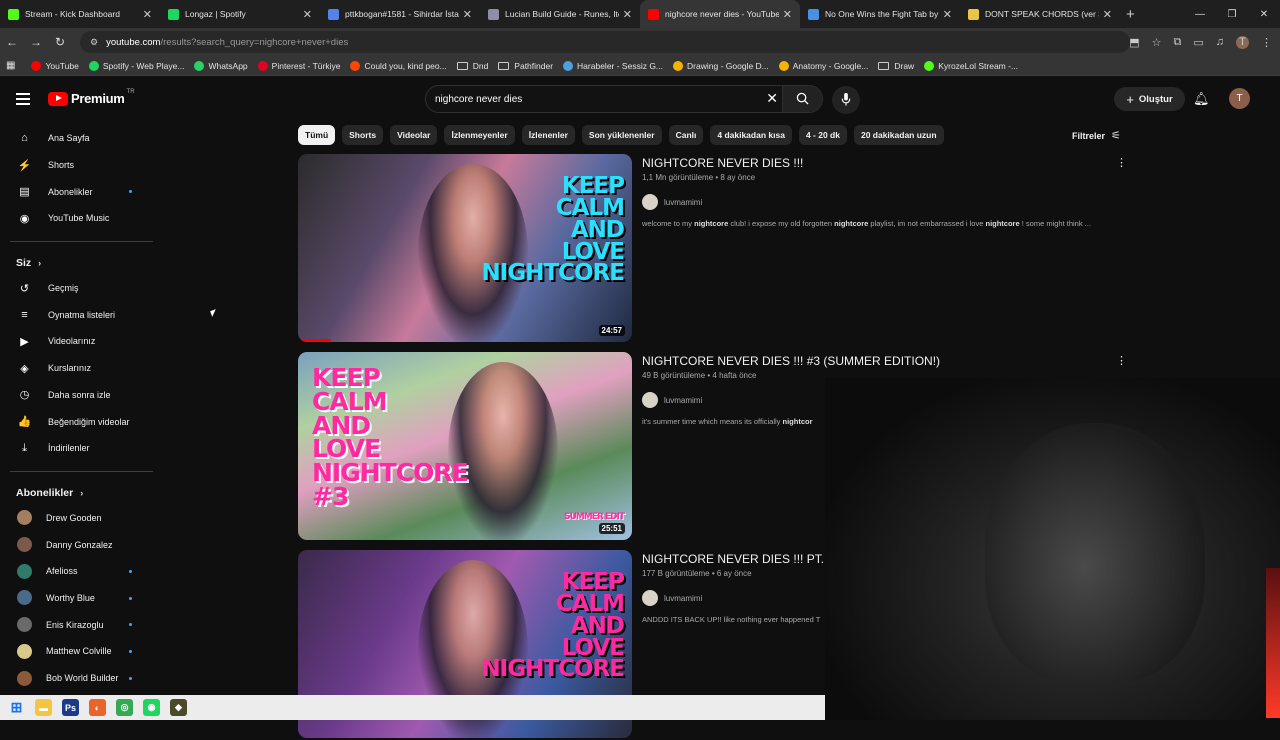 The width and height of the screenshot is (1280, 740). I want to click on browser-tab: pttkbogan#1581 - Sihirdar İstat ✕, so click(400, 14).